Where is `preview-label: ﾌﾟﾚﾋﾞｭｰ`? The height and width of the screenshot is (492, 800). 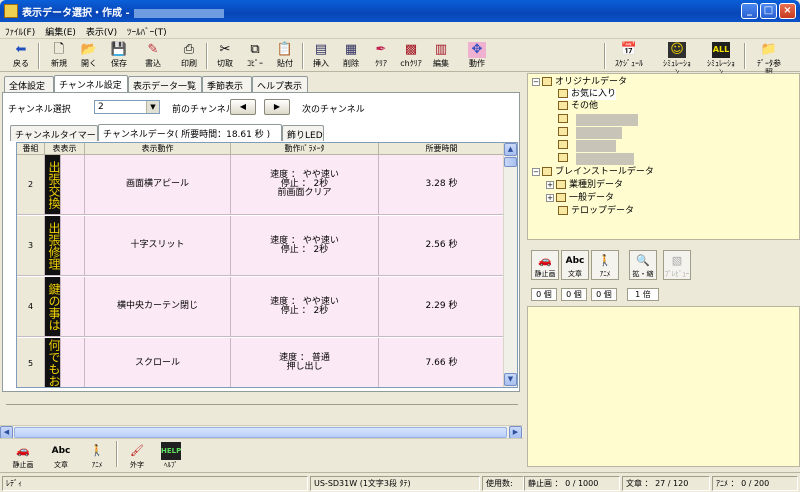 preview-label: ﾌﾟﾚﾋﾞｭｰ is located at coordinates (677, 274).